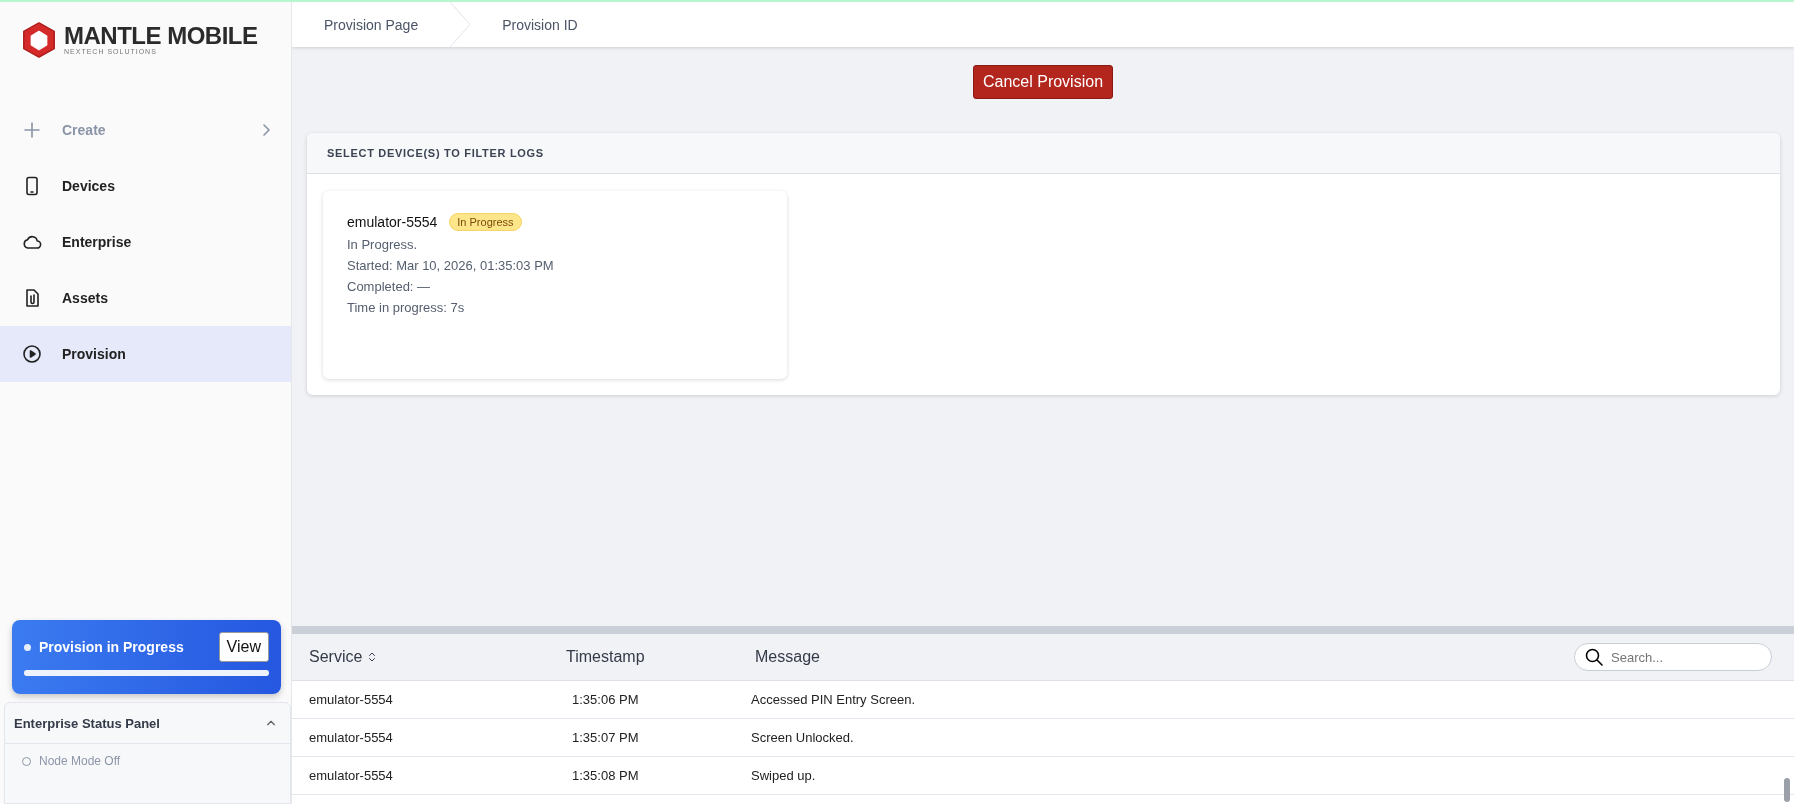 Image resolution: width=1794 pixels, height=804 pixels. Describe the element at coordinates (555, 285) in the screenshot. I see `device-card: emulator-5554 In Progress In Progress. Started: Mar 10, 2026, 01:35:03 PM Completed: — Time in progress: 7s` at that location.